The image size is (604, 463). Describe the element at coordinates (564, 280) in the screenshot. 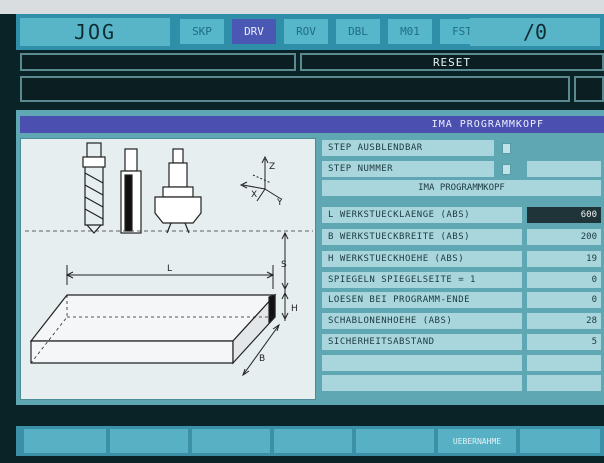

I see `param-field-spiegeln: 0` at that location.